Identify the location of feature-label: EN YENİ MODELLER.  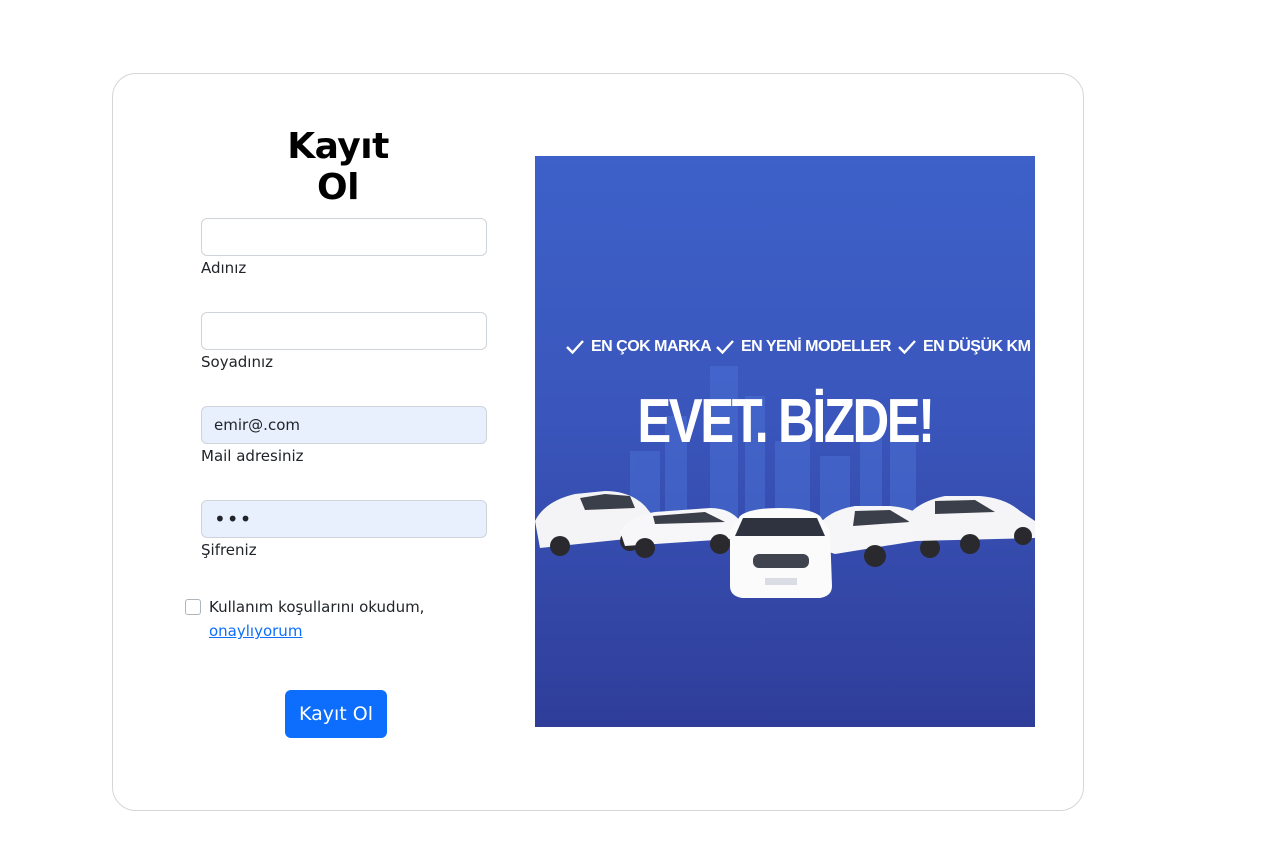
(816, 346).